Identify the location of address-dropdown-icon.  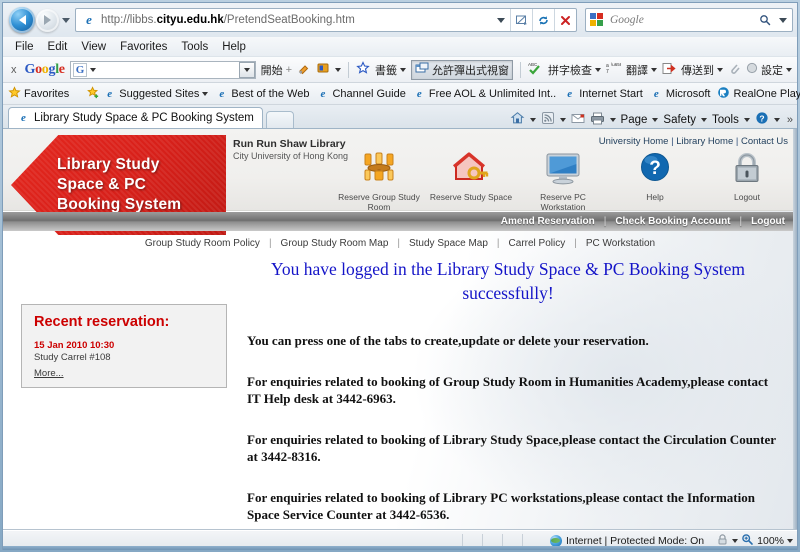
(501, 20).